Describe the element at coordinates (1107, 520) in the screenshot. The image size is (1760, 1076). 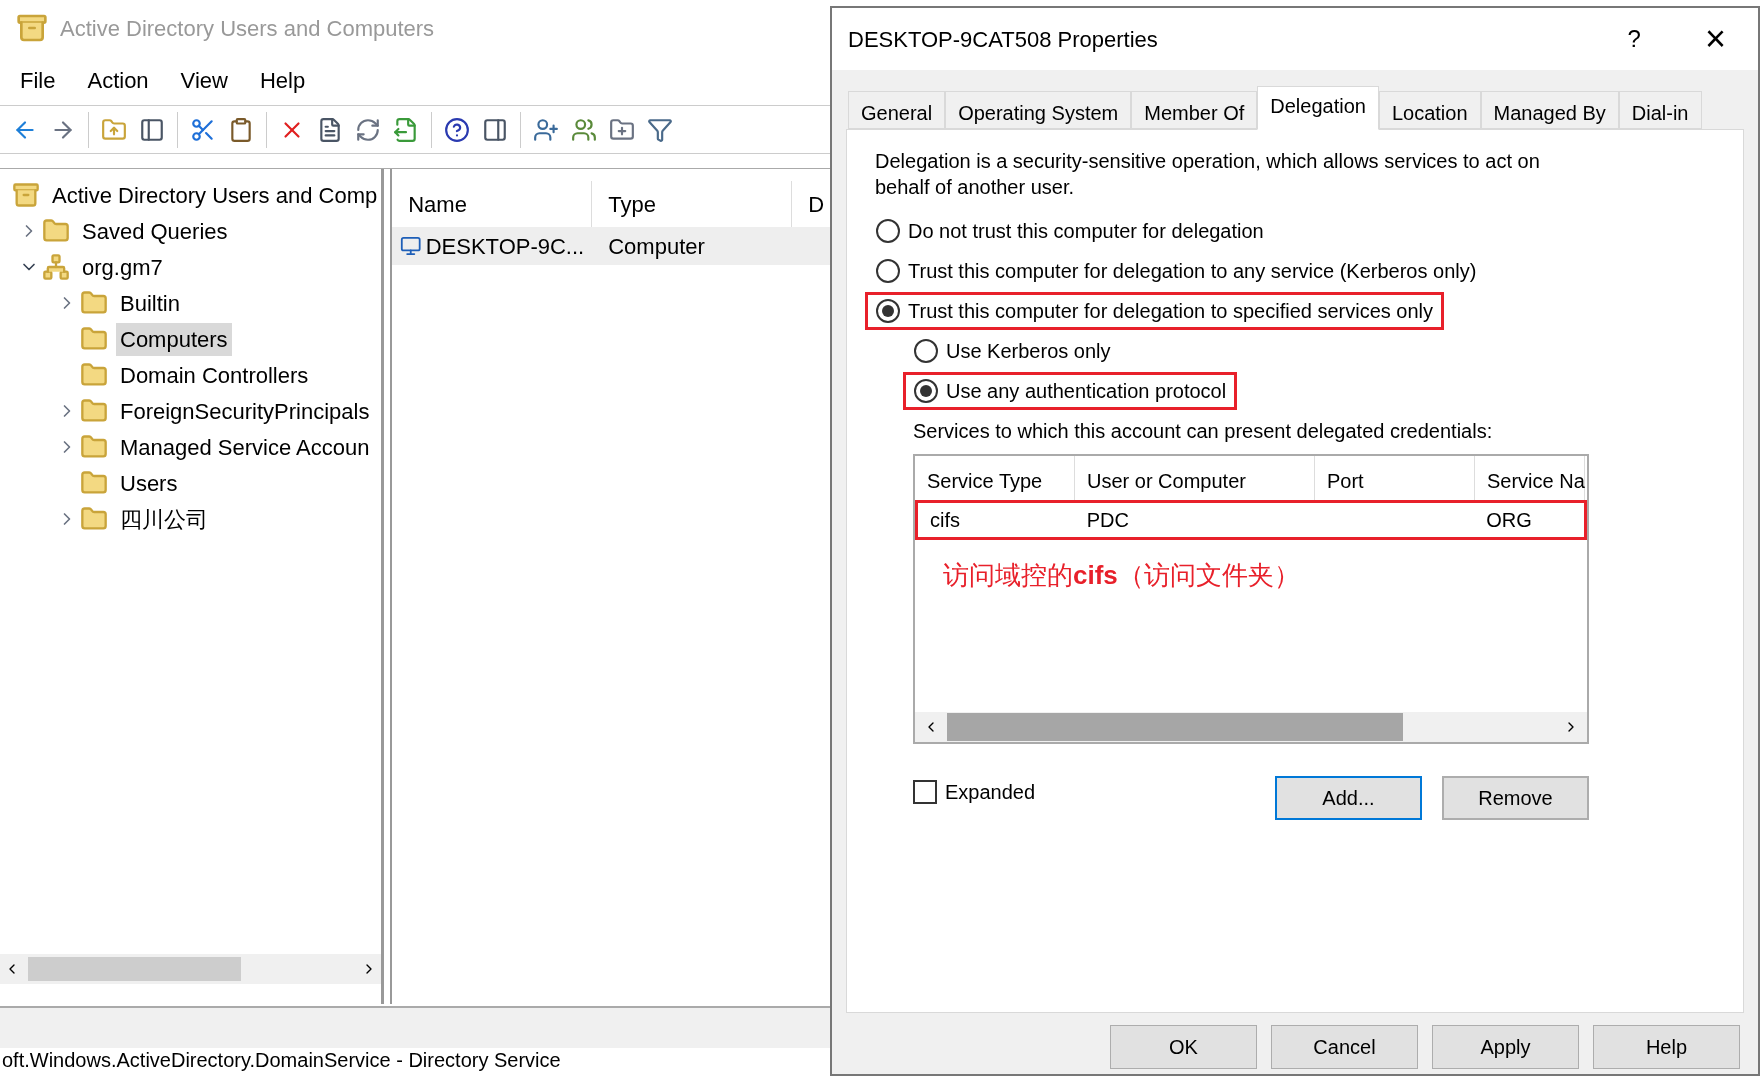
I see `table-cell: PDC` at that location.